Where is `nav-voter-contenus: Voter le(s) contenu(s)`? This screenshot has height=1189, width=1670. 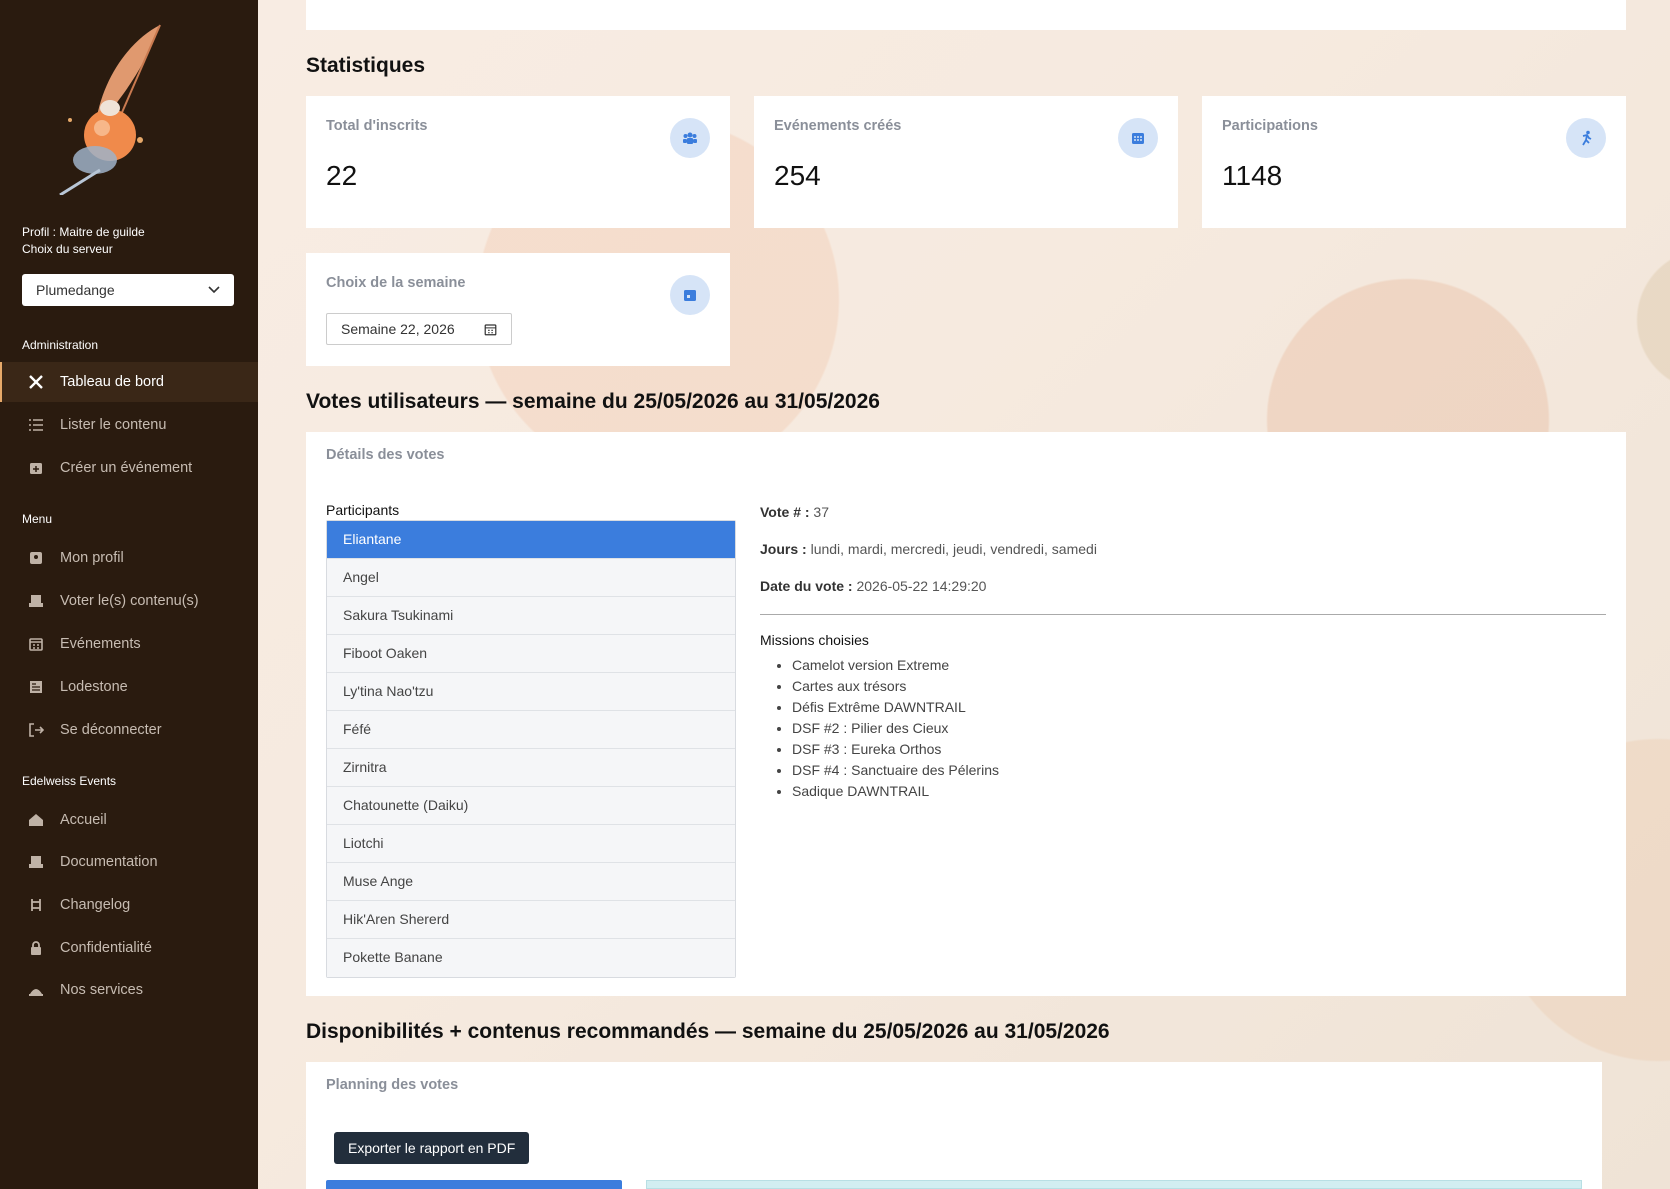
nav-voter-contenus: Voter le(s) contenu(s) is located at coordinates (129, 601).